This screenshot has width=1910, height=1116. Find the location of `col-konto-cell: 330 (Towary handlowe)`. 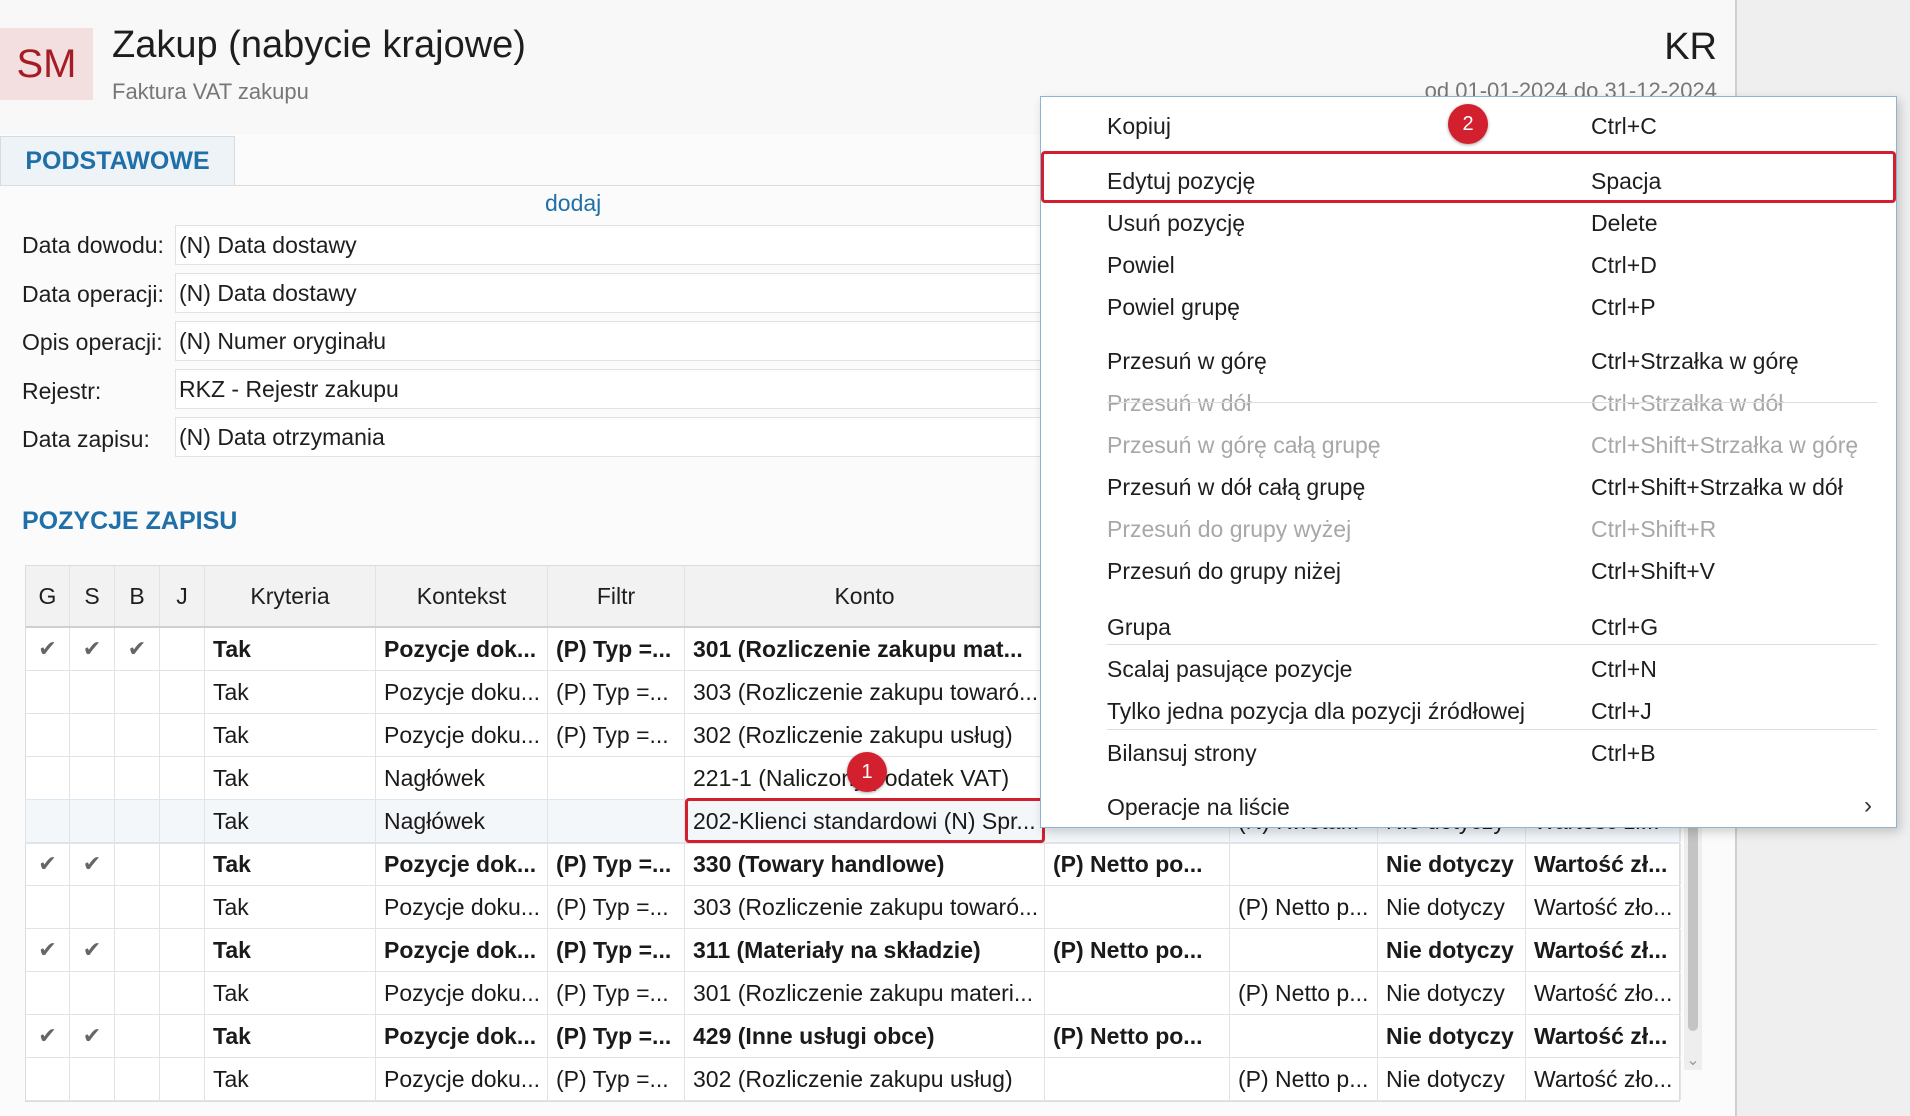

col-konto-cell: 330 (Towary handlowe) is located at coordinates (865, 864).